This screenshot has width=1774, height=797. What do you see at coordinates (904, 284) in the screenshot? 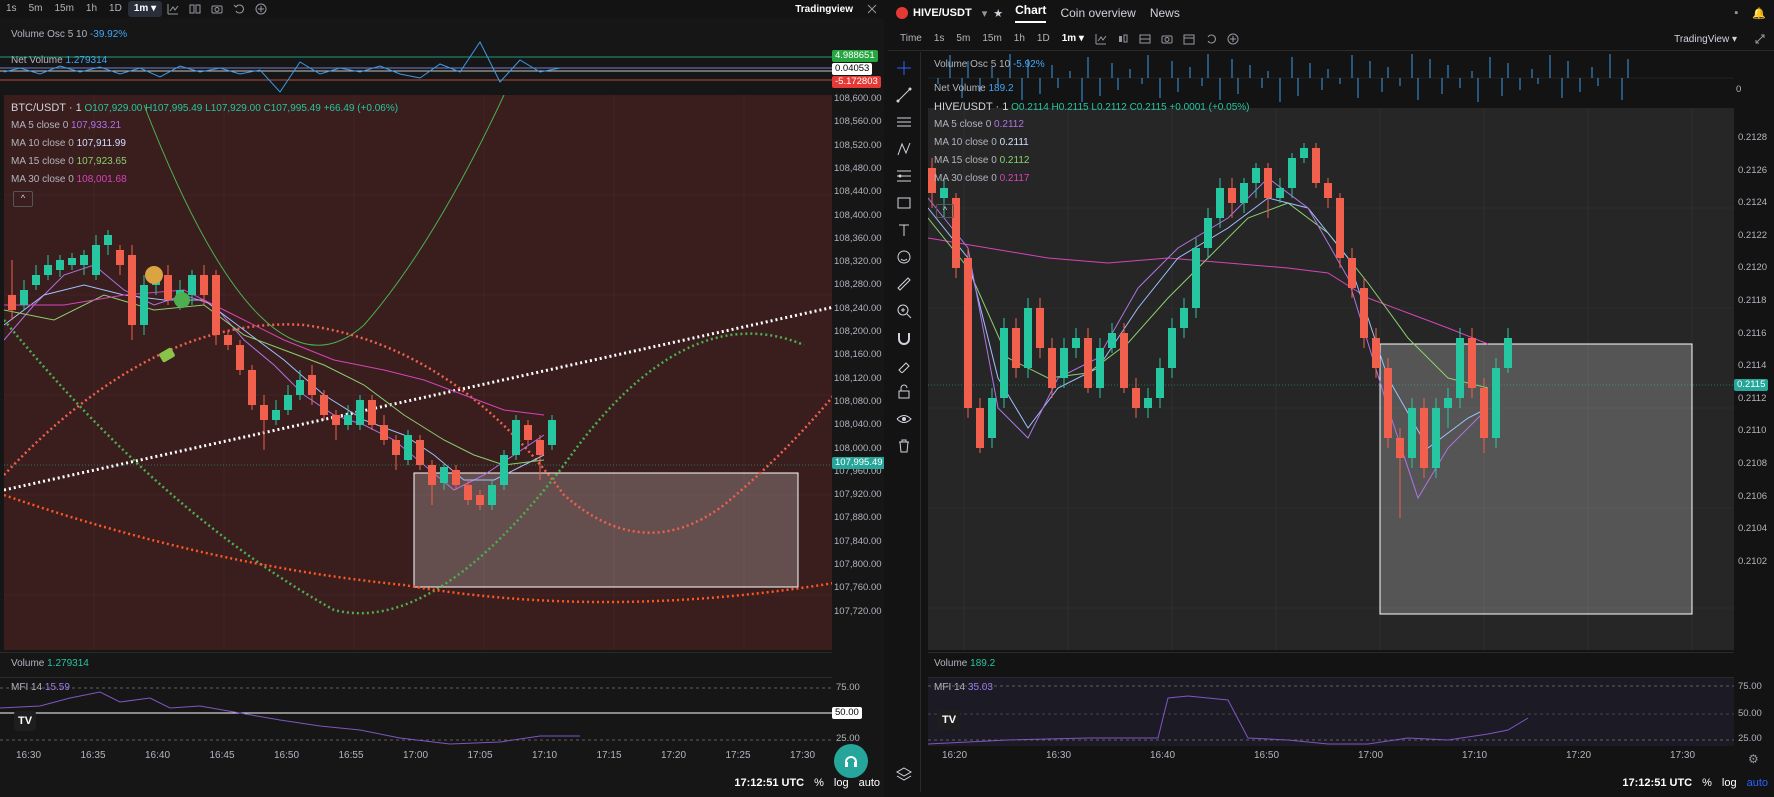
I see `ruler-icon` at bounding box center [904, 284].